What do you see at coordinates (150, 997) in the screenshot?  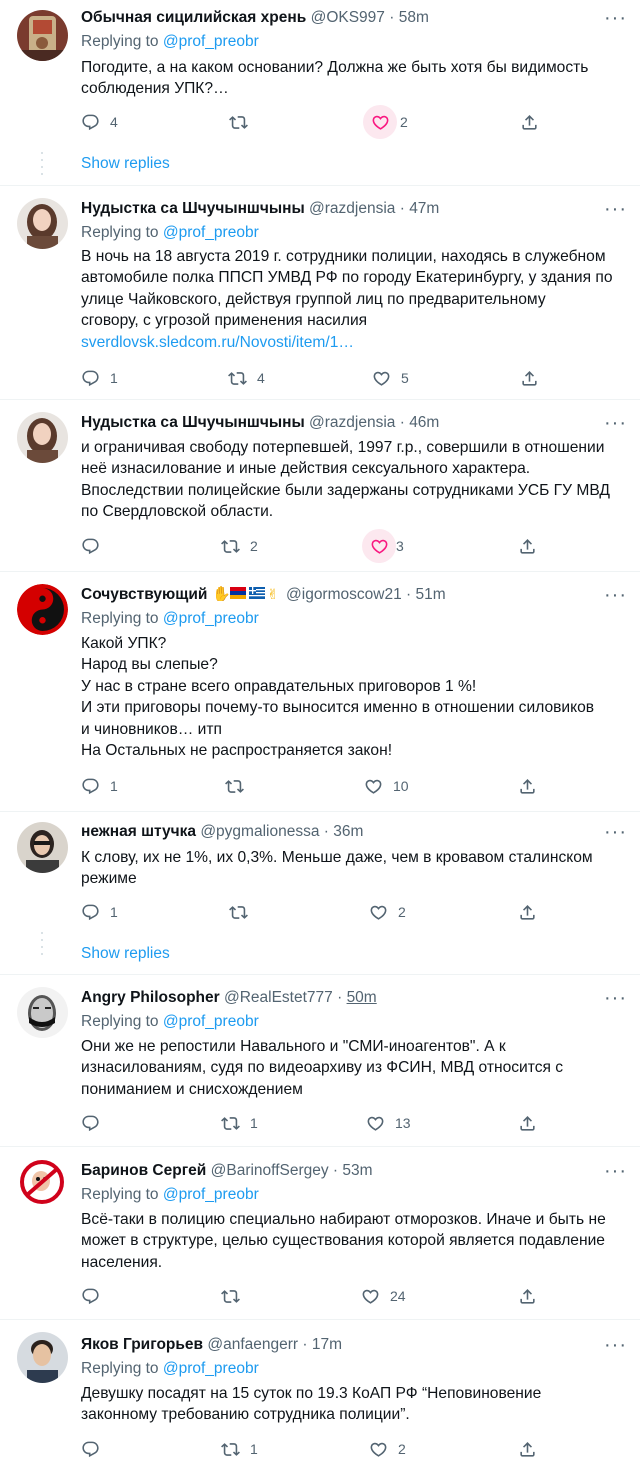 I see `author-name: Angry Philosopher` at bounding box center [150, 997].